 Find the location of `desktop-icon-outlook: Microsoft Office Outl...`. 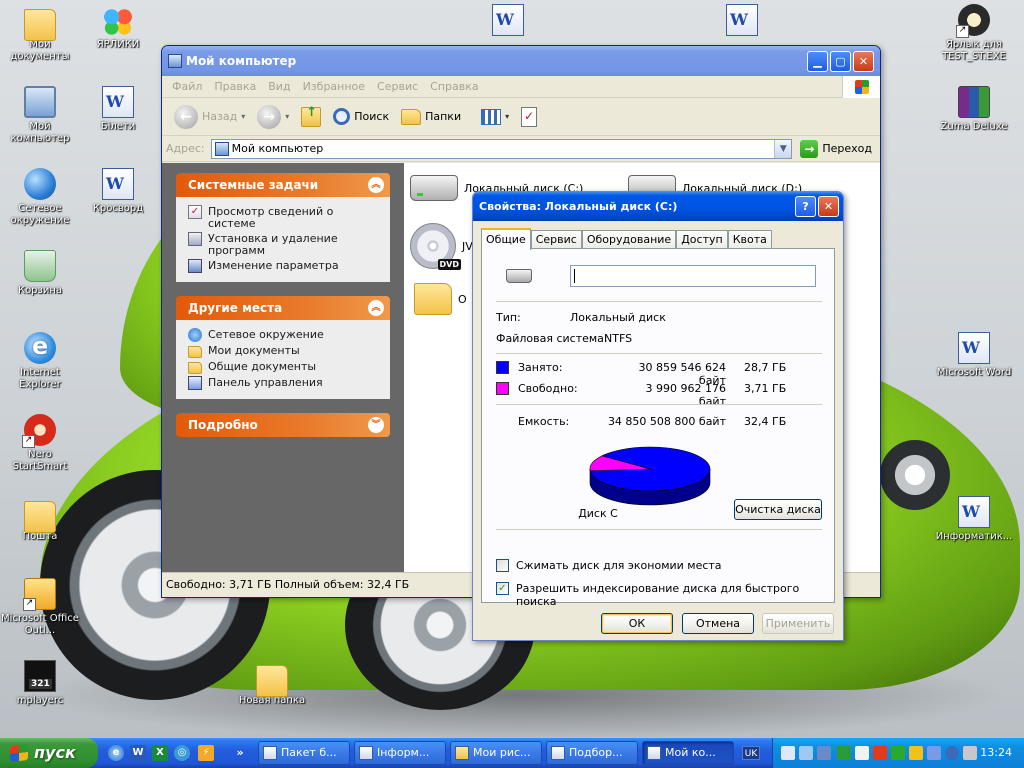

desktop-icon-outlook: Microsoft Office Outl... is located at coordinates (40, 607).